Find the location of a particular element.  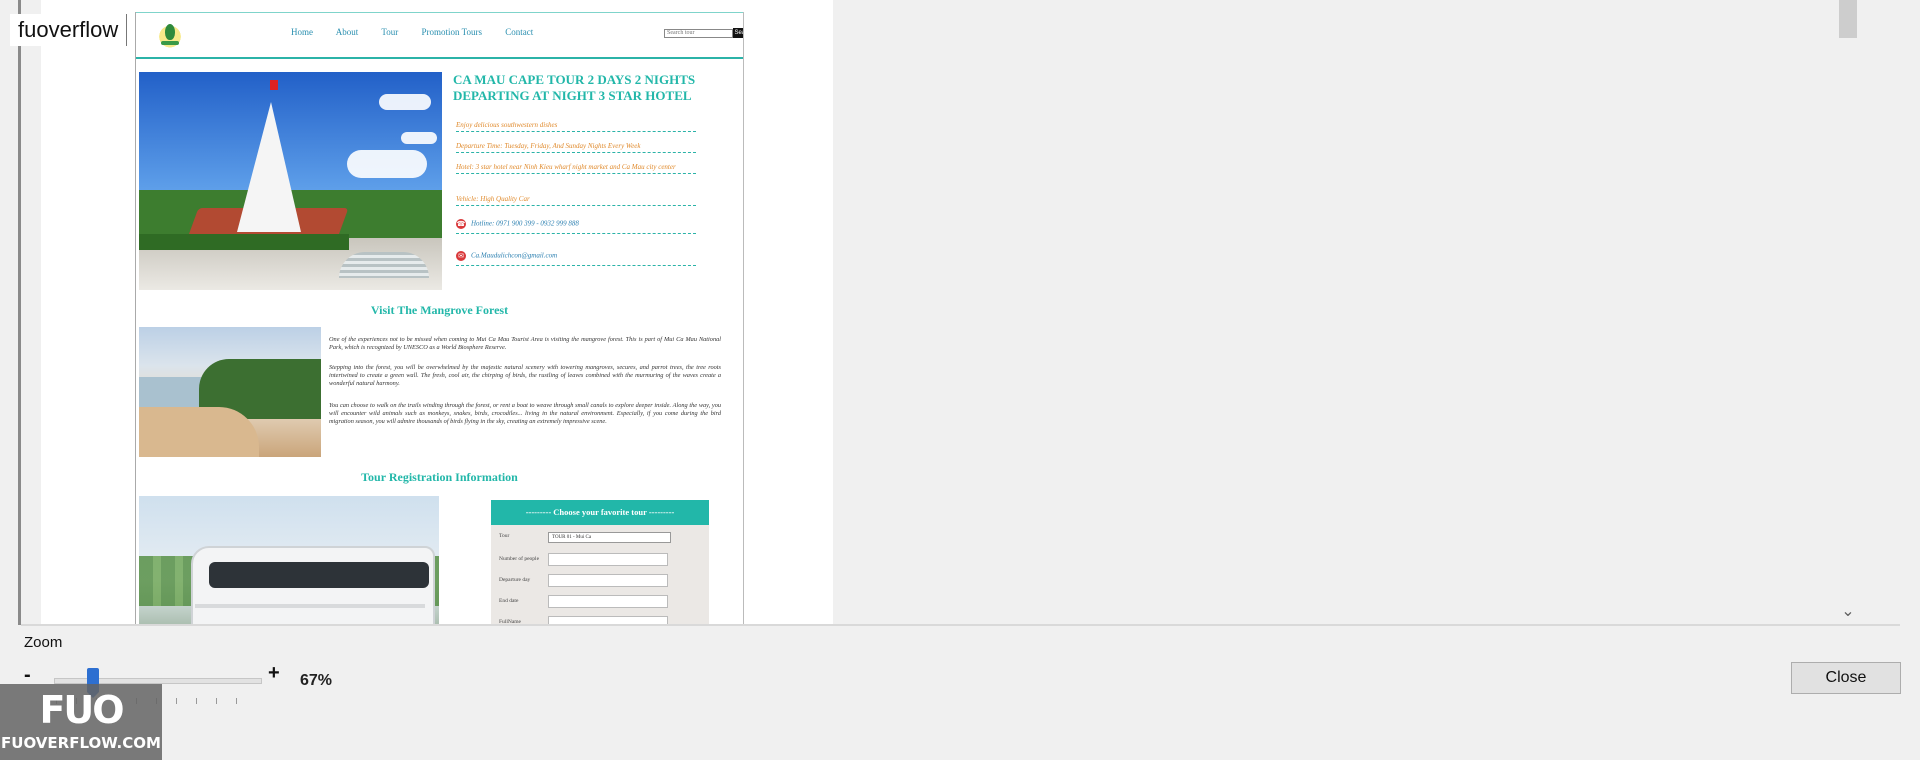

nav-link-home: Home is located at coordinates (302, 32).